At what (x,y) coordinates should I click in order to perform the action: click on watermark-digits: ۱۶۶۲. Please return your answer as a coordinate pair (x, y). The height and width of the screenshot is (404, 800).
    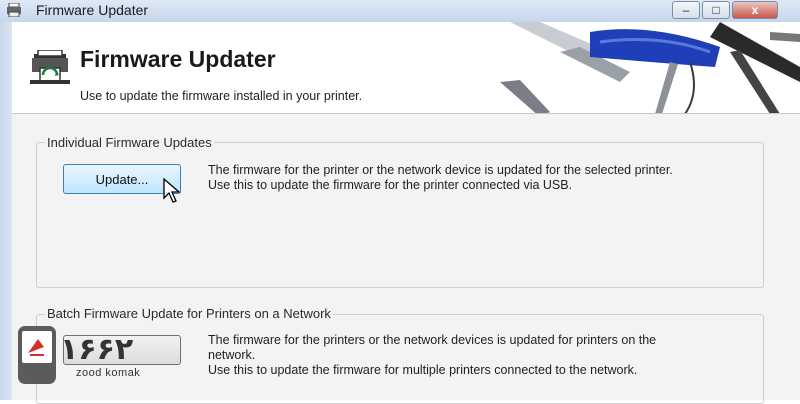
    Looking at the image, I should click on (97, 349).